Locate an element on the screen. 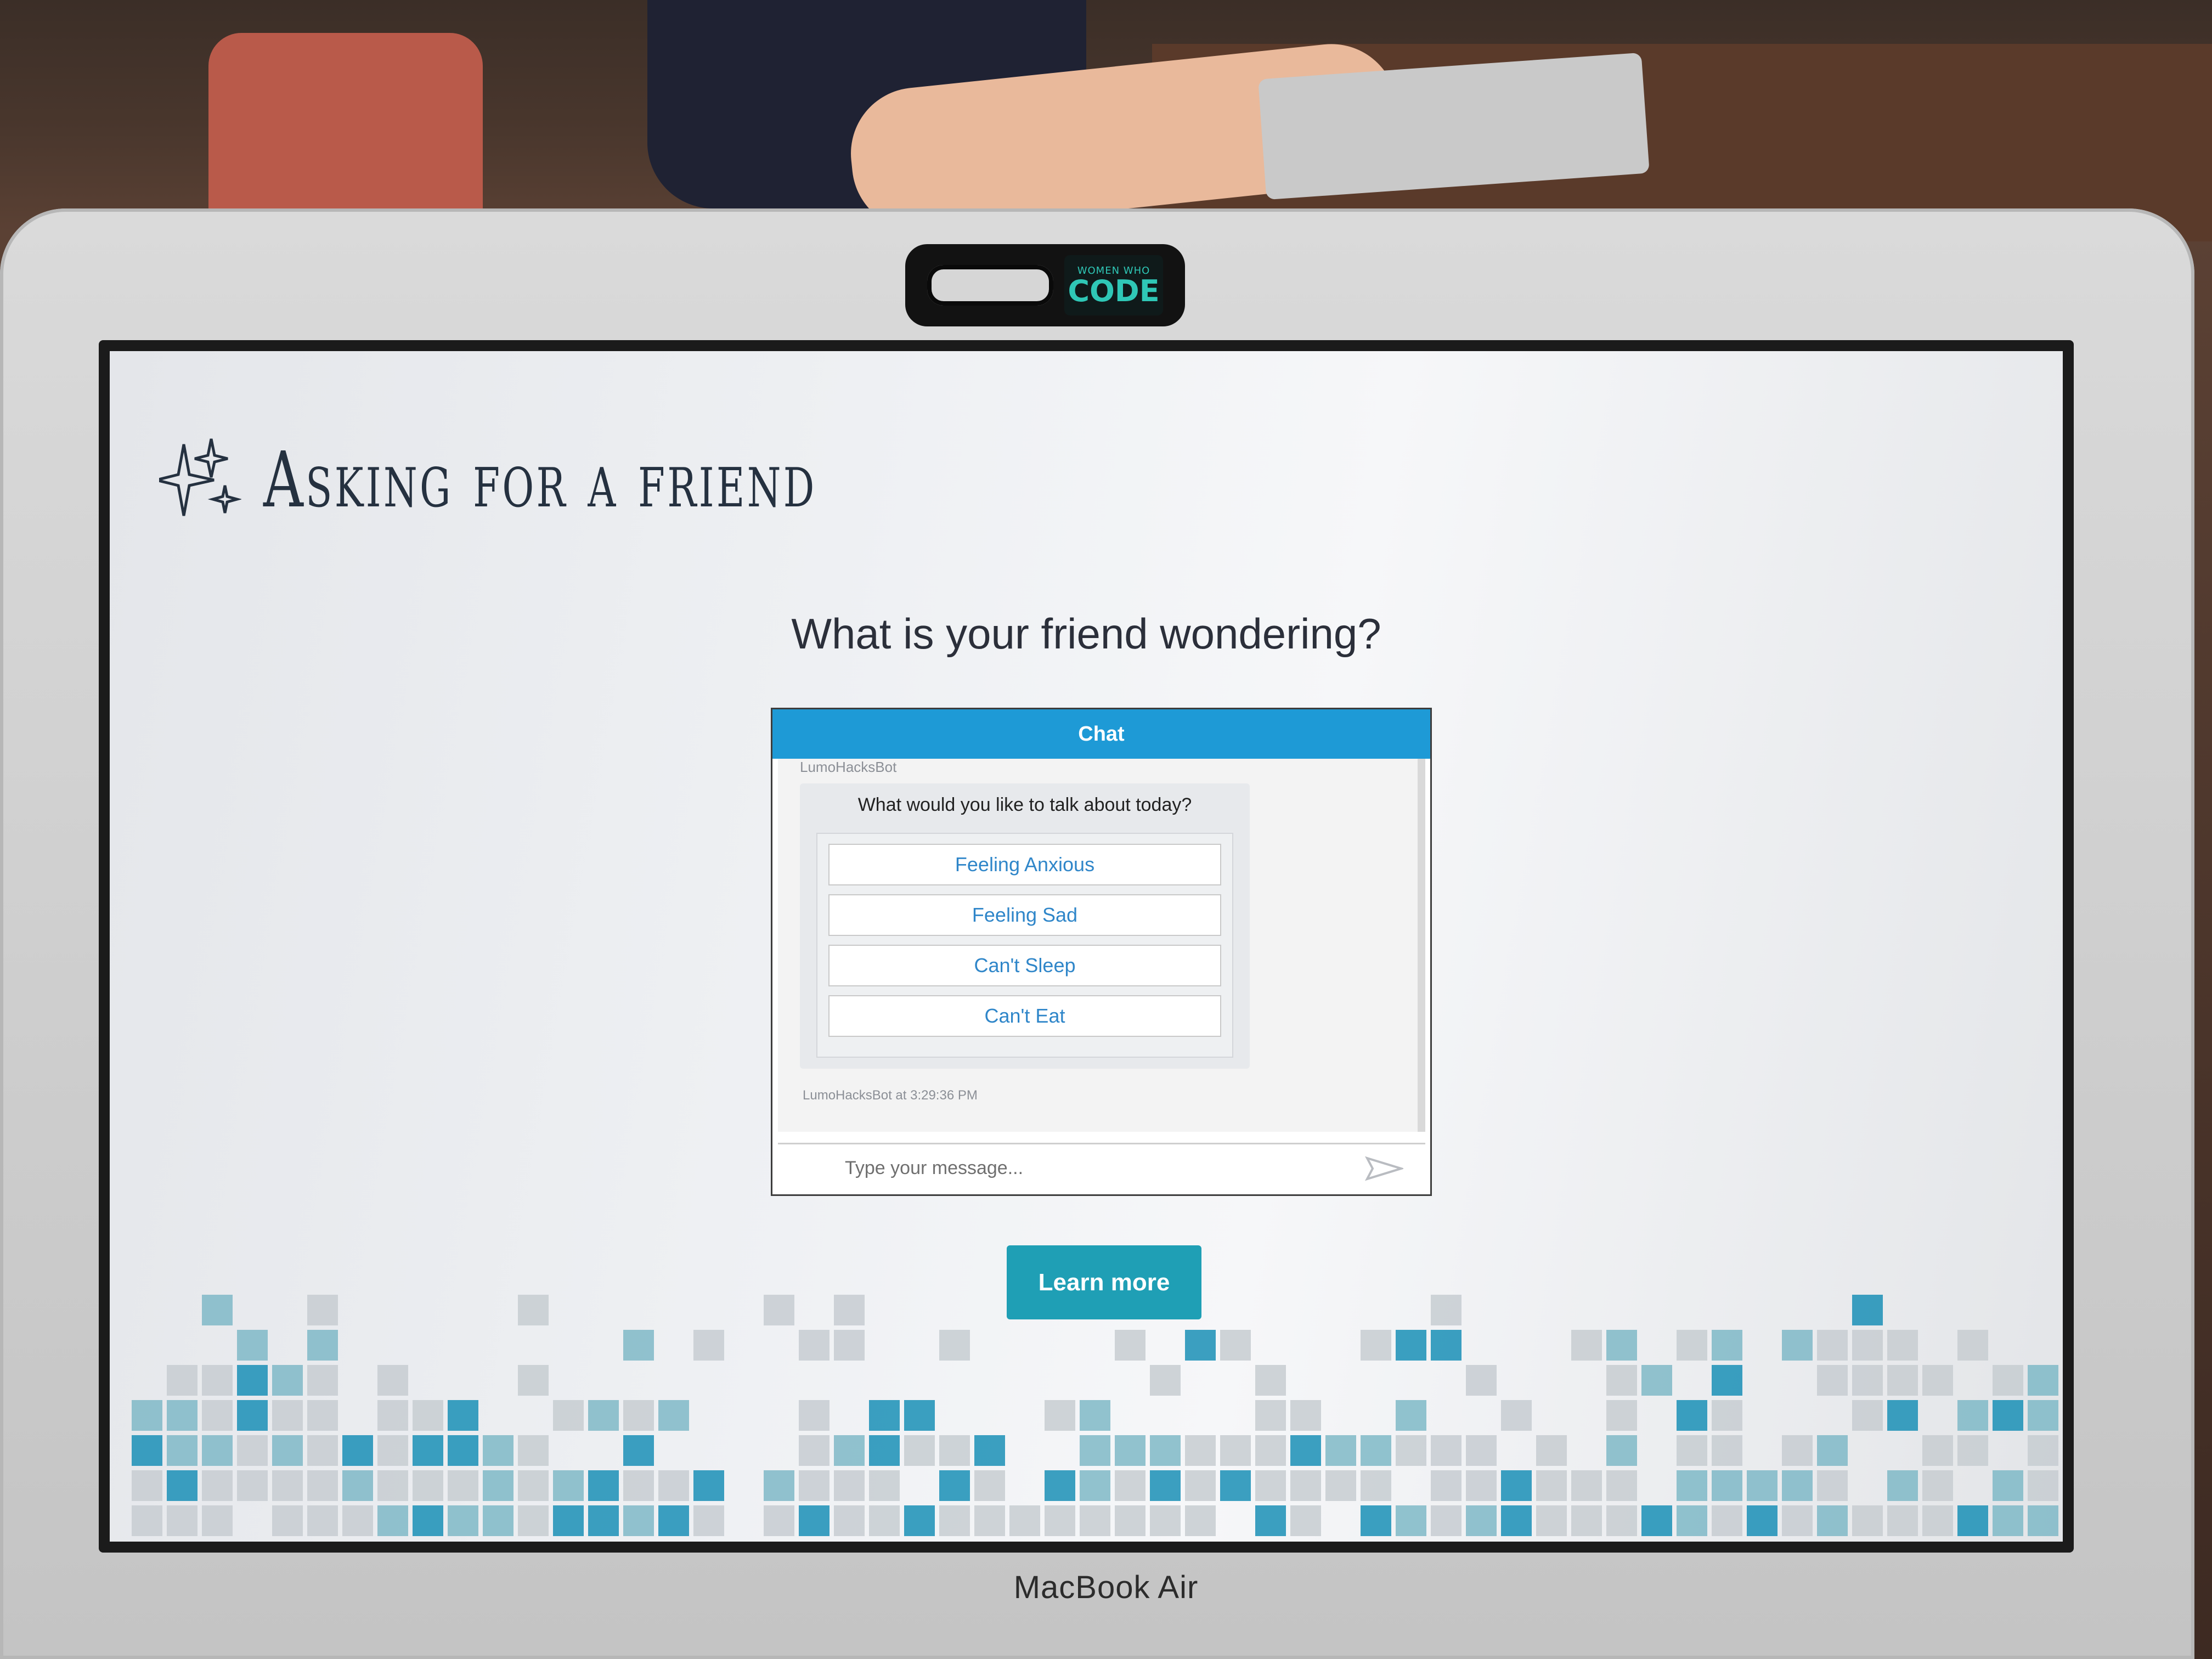 This screenshot has width=2212, height=1659. message-input is located at coordinates (1101, 1169).